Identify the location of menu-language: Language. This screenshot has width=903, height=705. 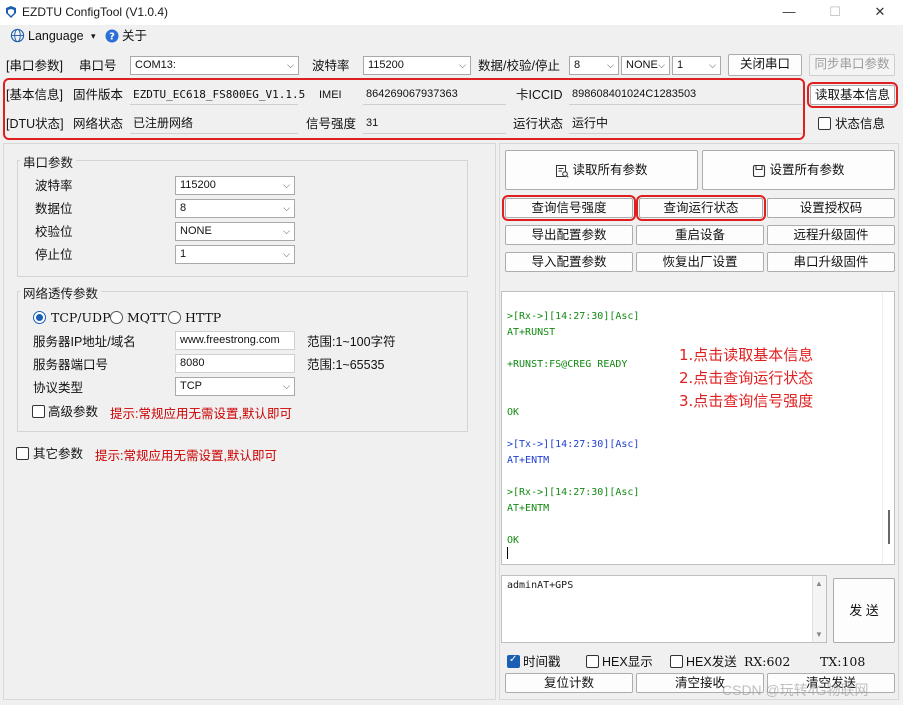
(56, 36).